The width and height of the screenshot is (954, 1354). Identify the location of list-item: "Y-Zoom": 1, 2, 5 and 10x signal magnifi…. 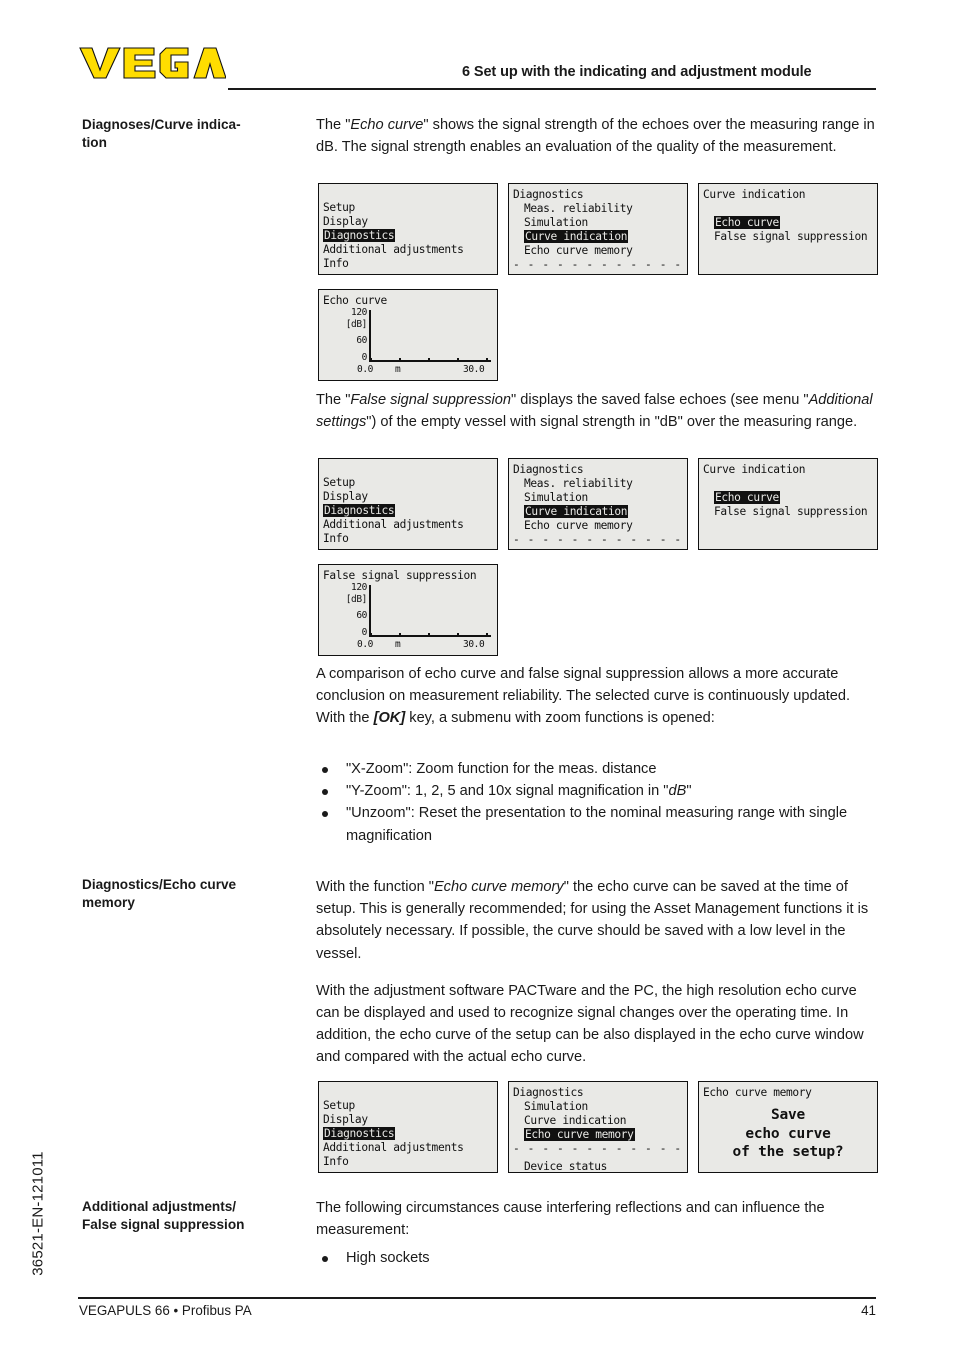
(602, 791).